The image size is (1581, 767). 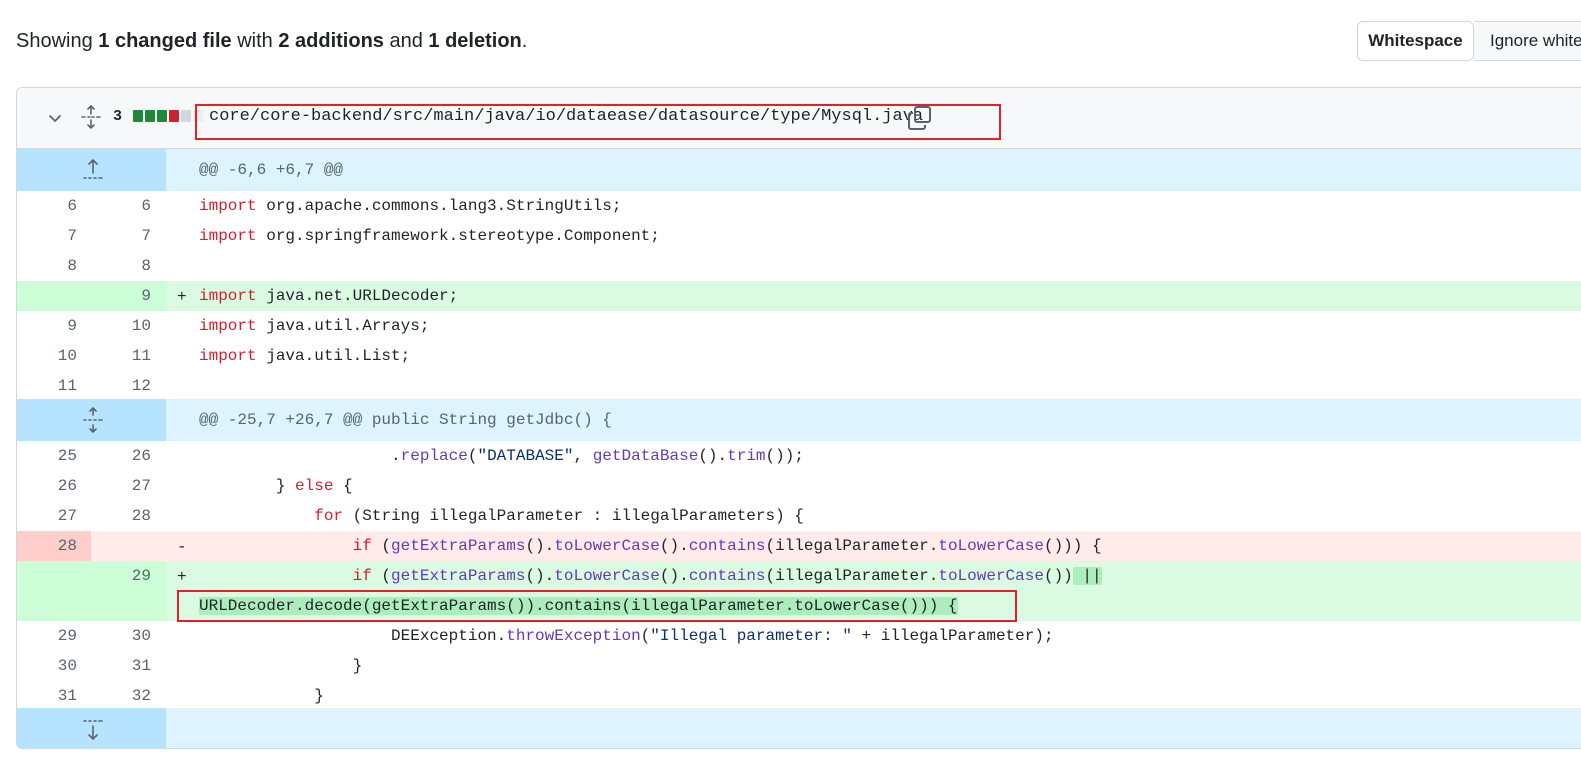 I want to click on new-line-number: 6, so click(x=121, y=206).